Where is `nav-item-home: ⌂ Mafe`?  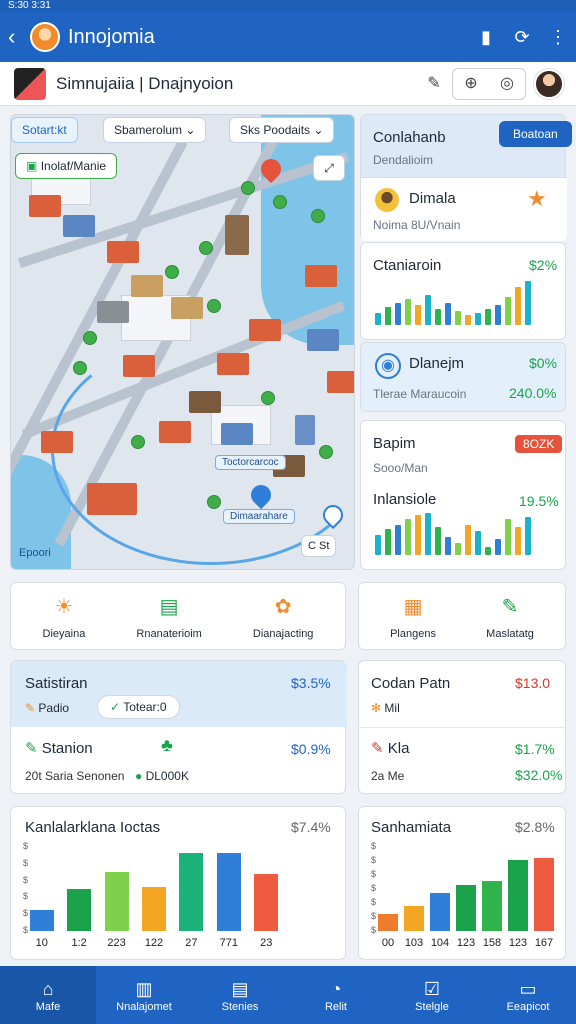
nav-item-home: ⌂ Mafe is located at coordinates (48, 995).